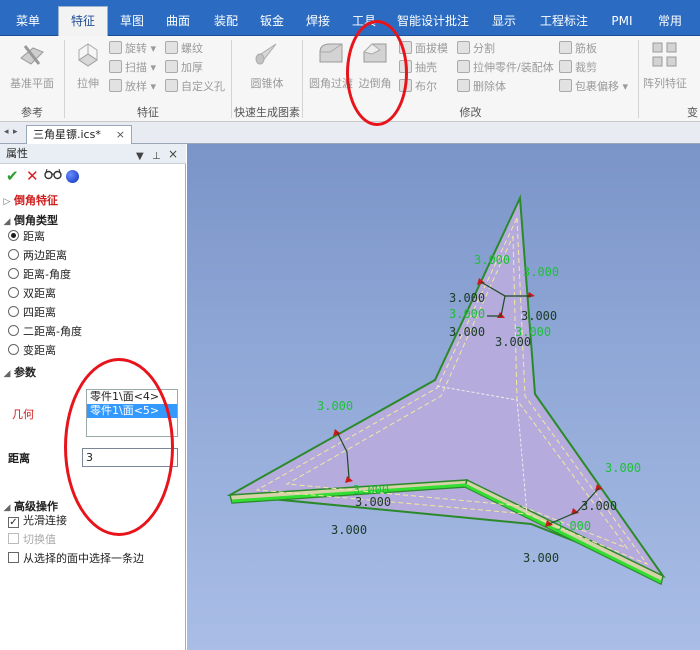 The image size is (700, 650). I want to click on pattern-icon, so click(664, 54).